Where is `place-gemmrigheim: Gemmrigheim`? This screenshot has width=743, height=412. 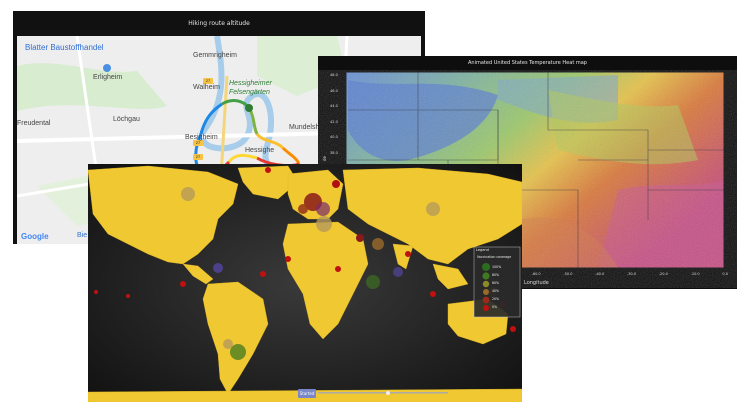
place-gemmrigheim: Gemmrigheim is located at coordinates (215, 55).